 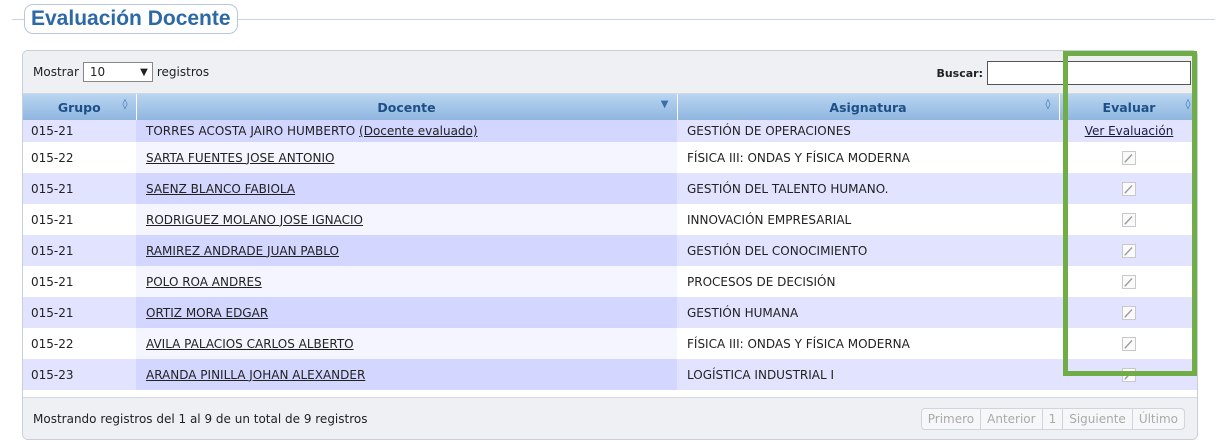 I want to click on column-header-docente-label: Docente, so click(x=406, y=107).